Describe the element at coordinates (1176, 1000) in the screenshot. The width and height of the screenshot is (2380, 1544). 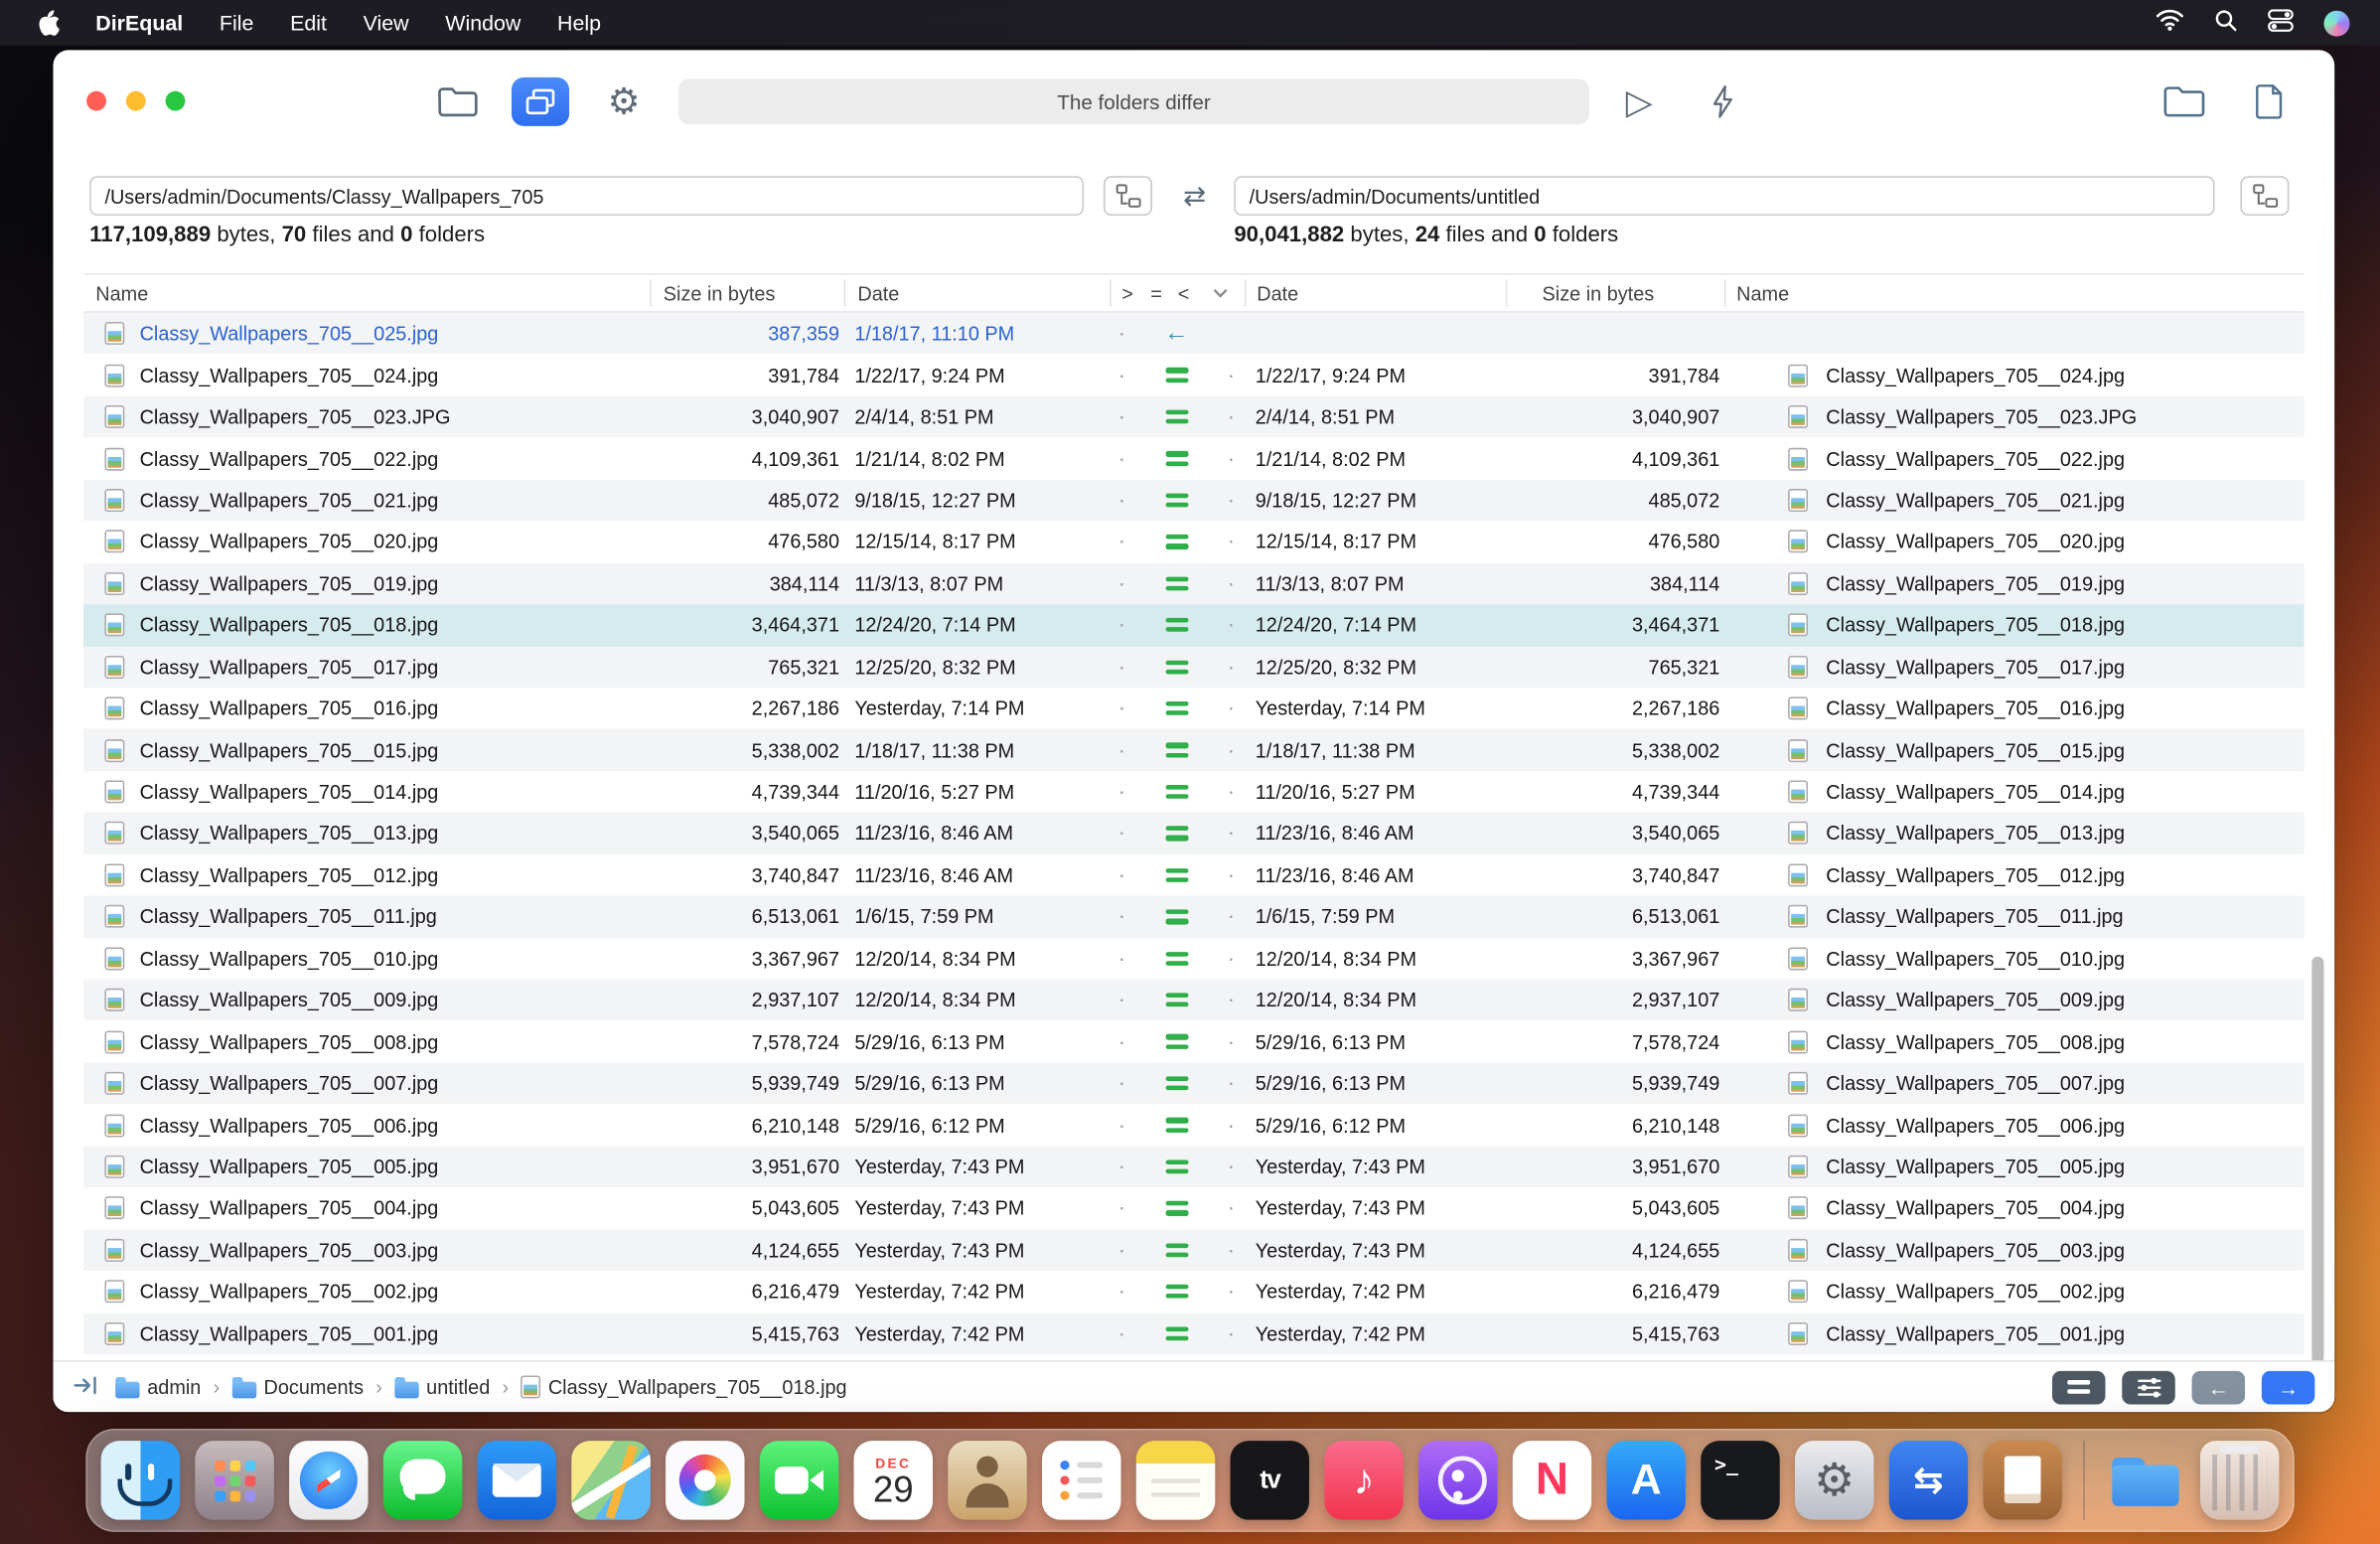
I see `diff-status-icon` at that location.